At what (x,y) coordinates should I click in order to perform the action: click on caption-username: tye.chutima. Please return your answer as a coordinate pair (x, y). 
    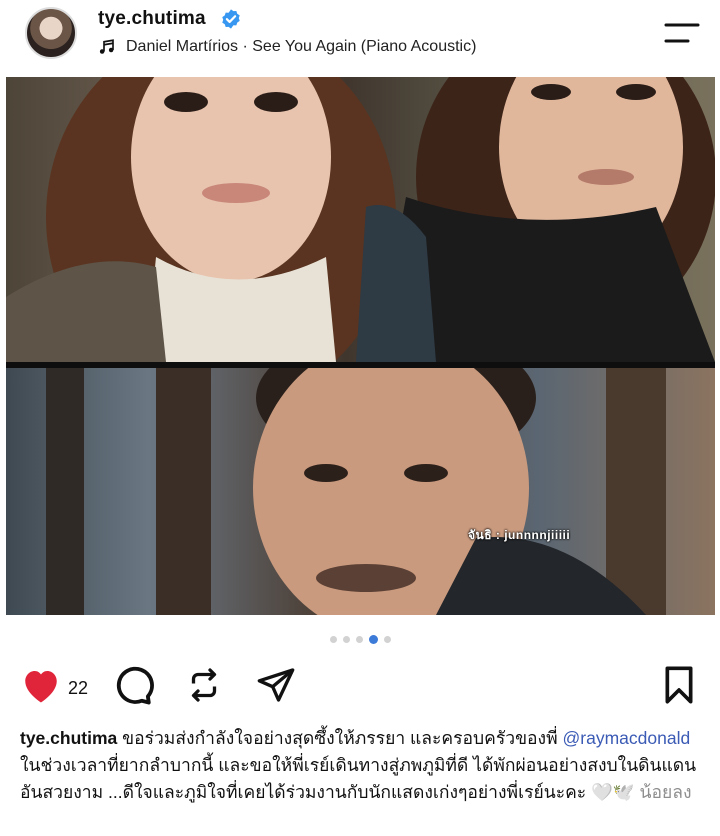
    Looking at the image, I should click on (68, 738).